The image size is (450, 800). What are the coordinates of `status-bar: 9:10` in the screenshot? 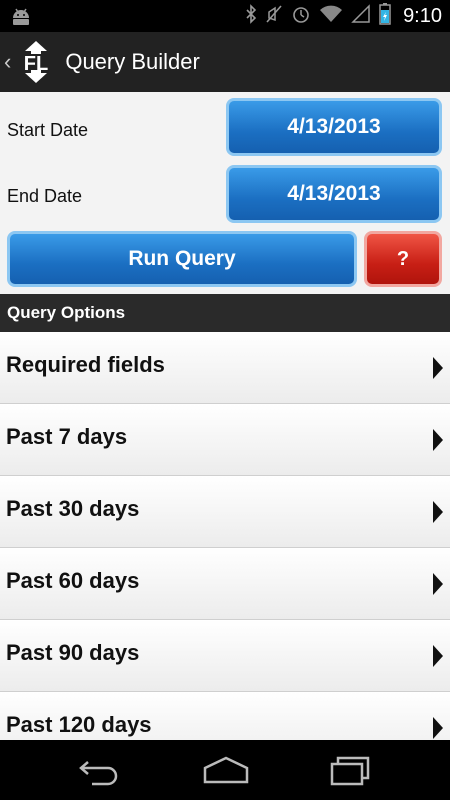 It's located at (225, 16).